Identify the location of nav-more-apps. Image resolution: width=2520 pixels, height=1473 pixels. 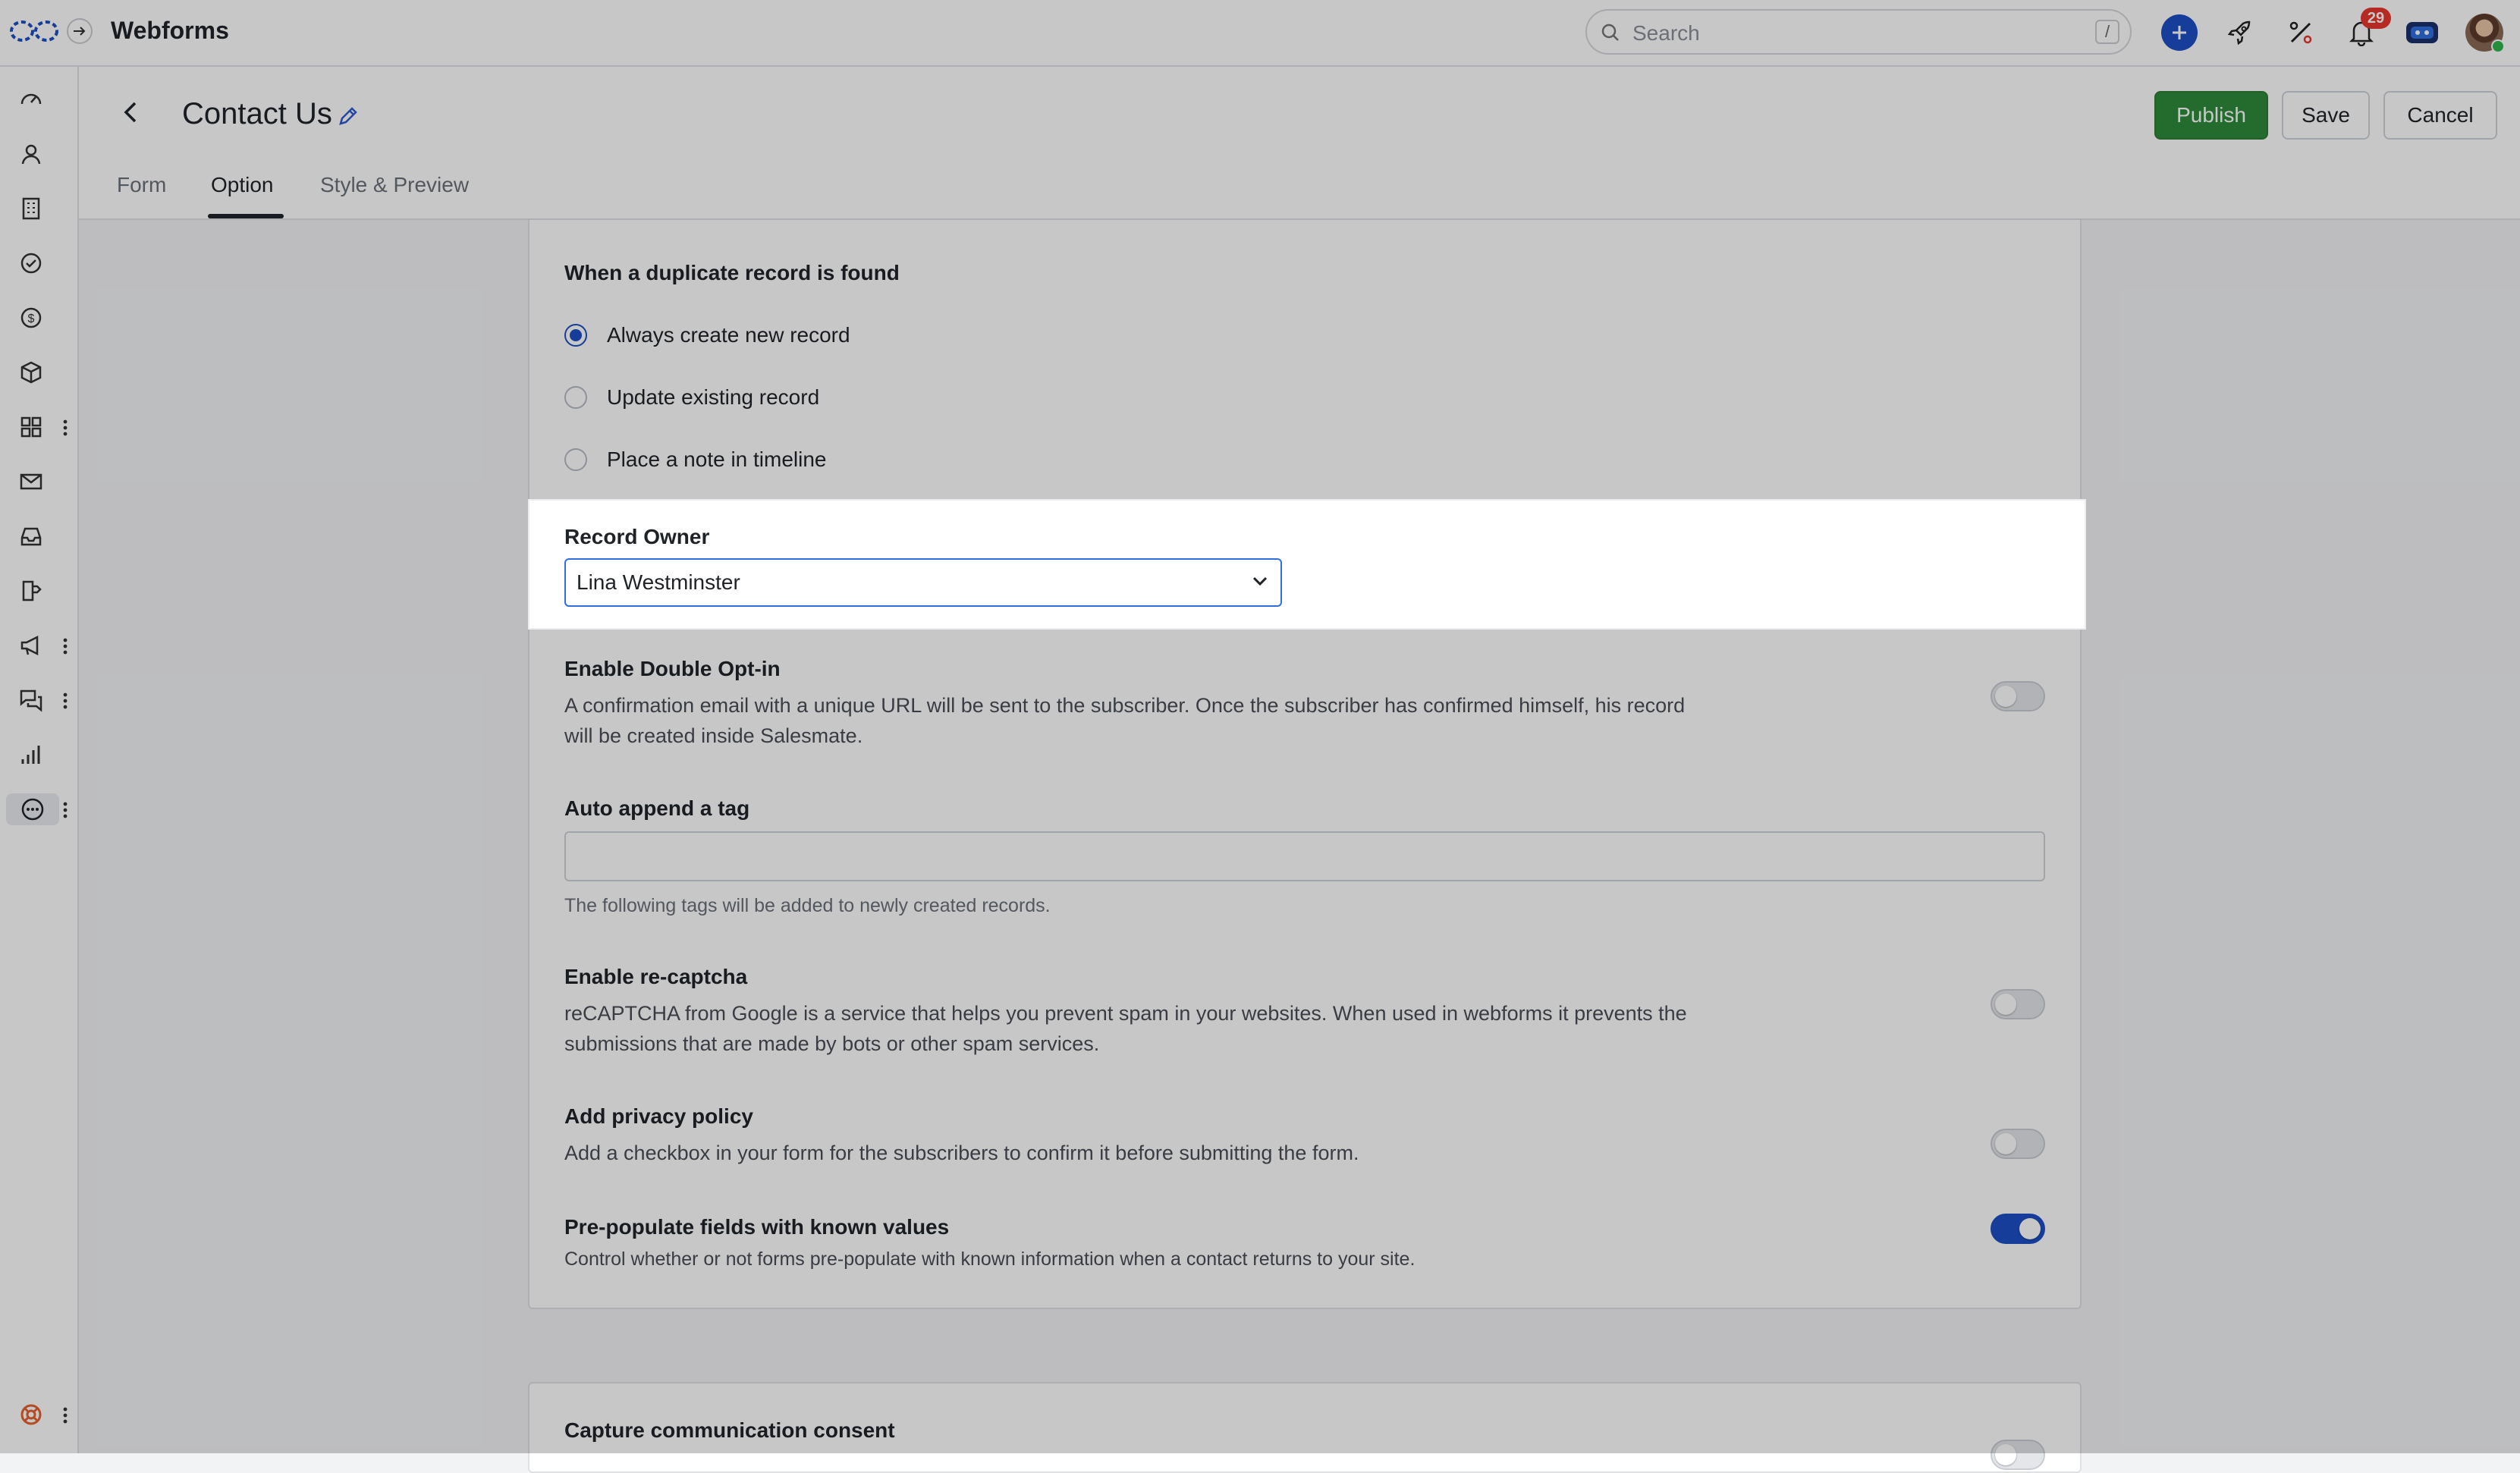
(32, 809).